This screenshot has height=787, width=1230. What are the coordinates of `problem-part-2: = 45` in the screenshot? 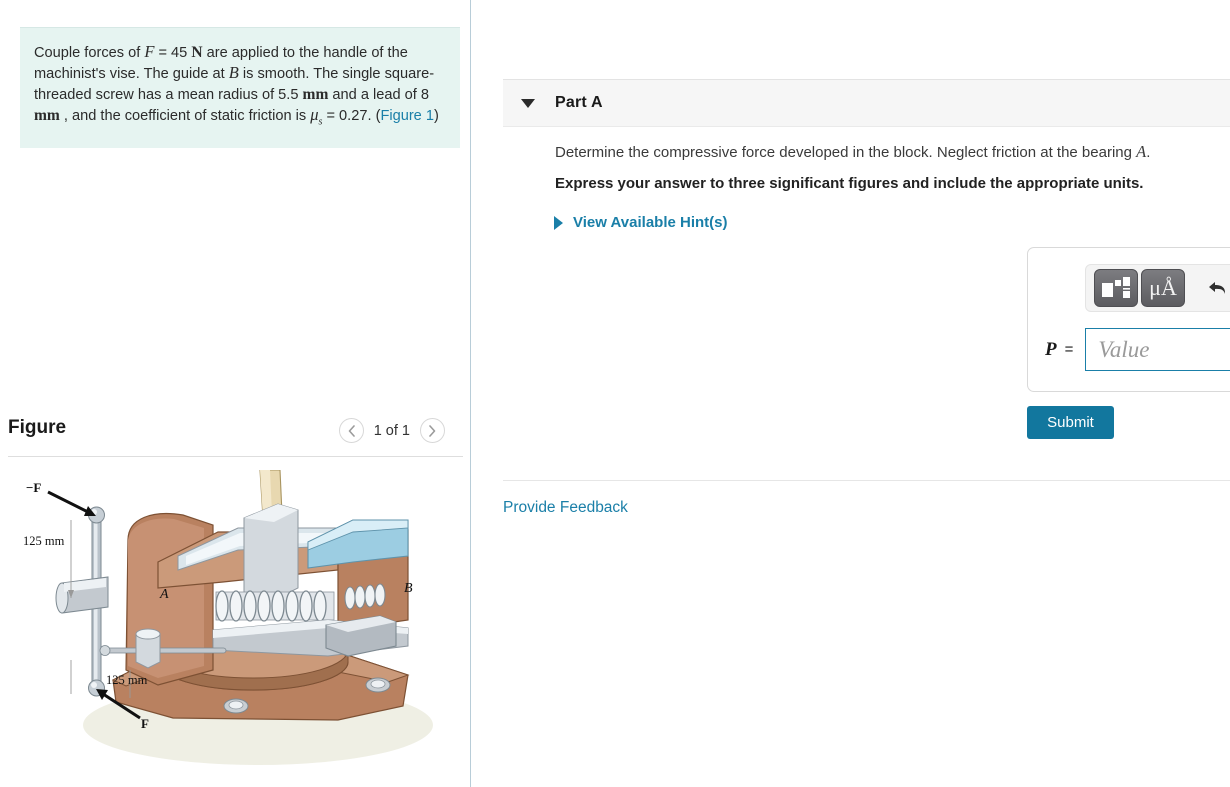 It's located at (173, 53).